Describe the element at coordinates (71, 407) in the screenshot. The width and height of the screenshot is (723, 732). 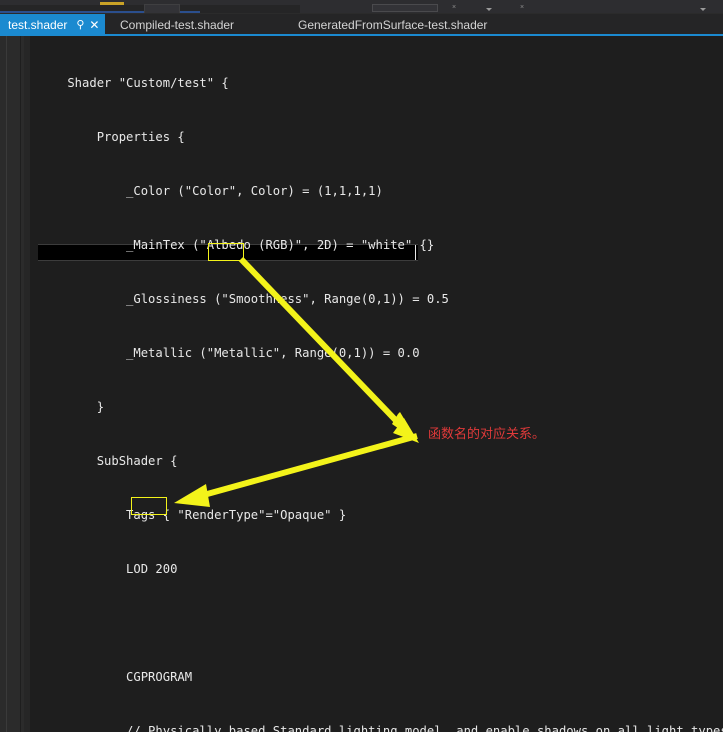
I see `code-line: }` at that location.